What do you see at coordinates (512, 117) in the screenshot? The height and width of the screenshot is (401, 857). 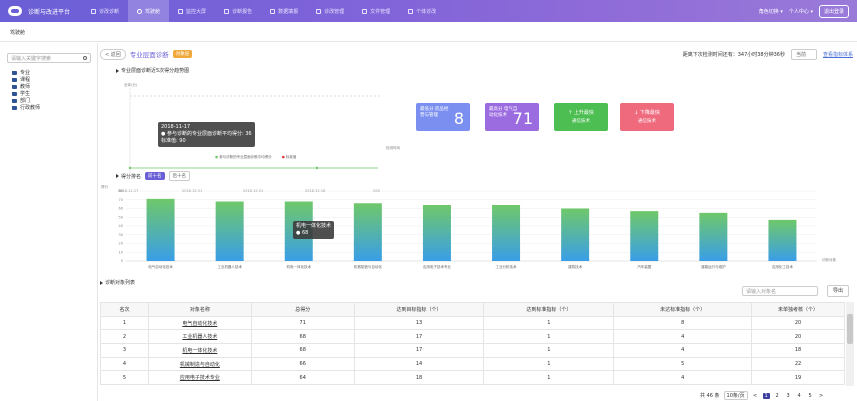 I see `highest-score-card: 最高分 电气自动化技术 71` at bounding box center [512, 117].